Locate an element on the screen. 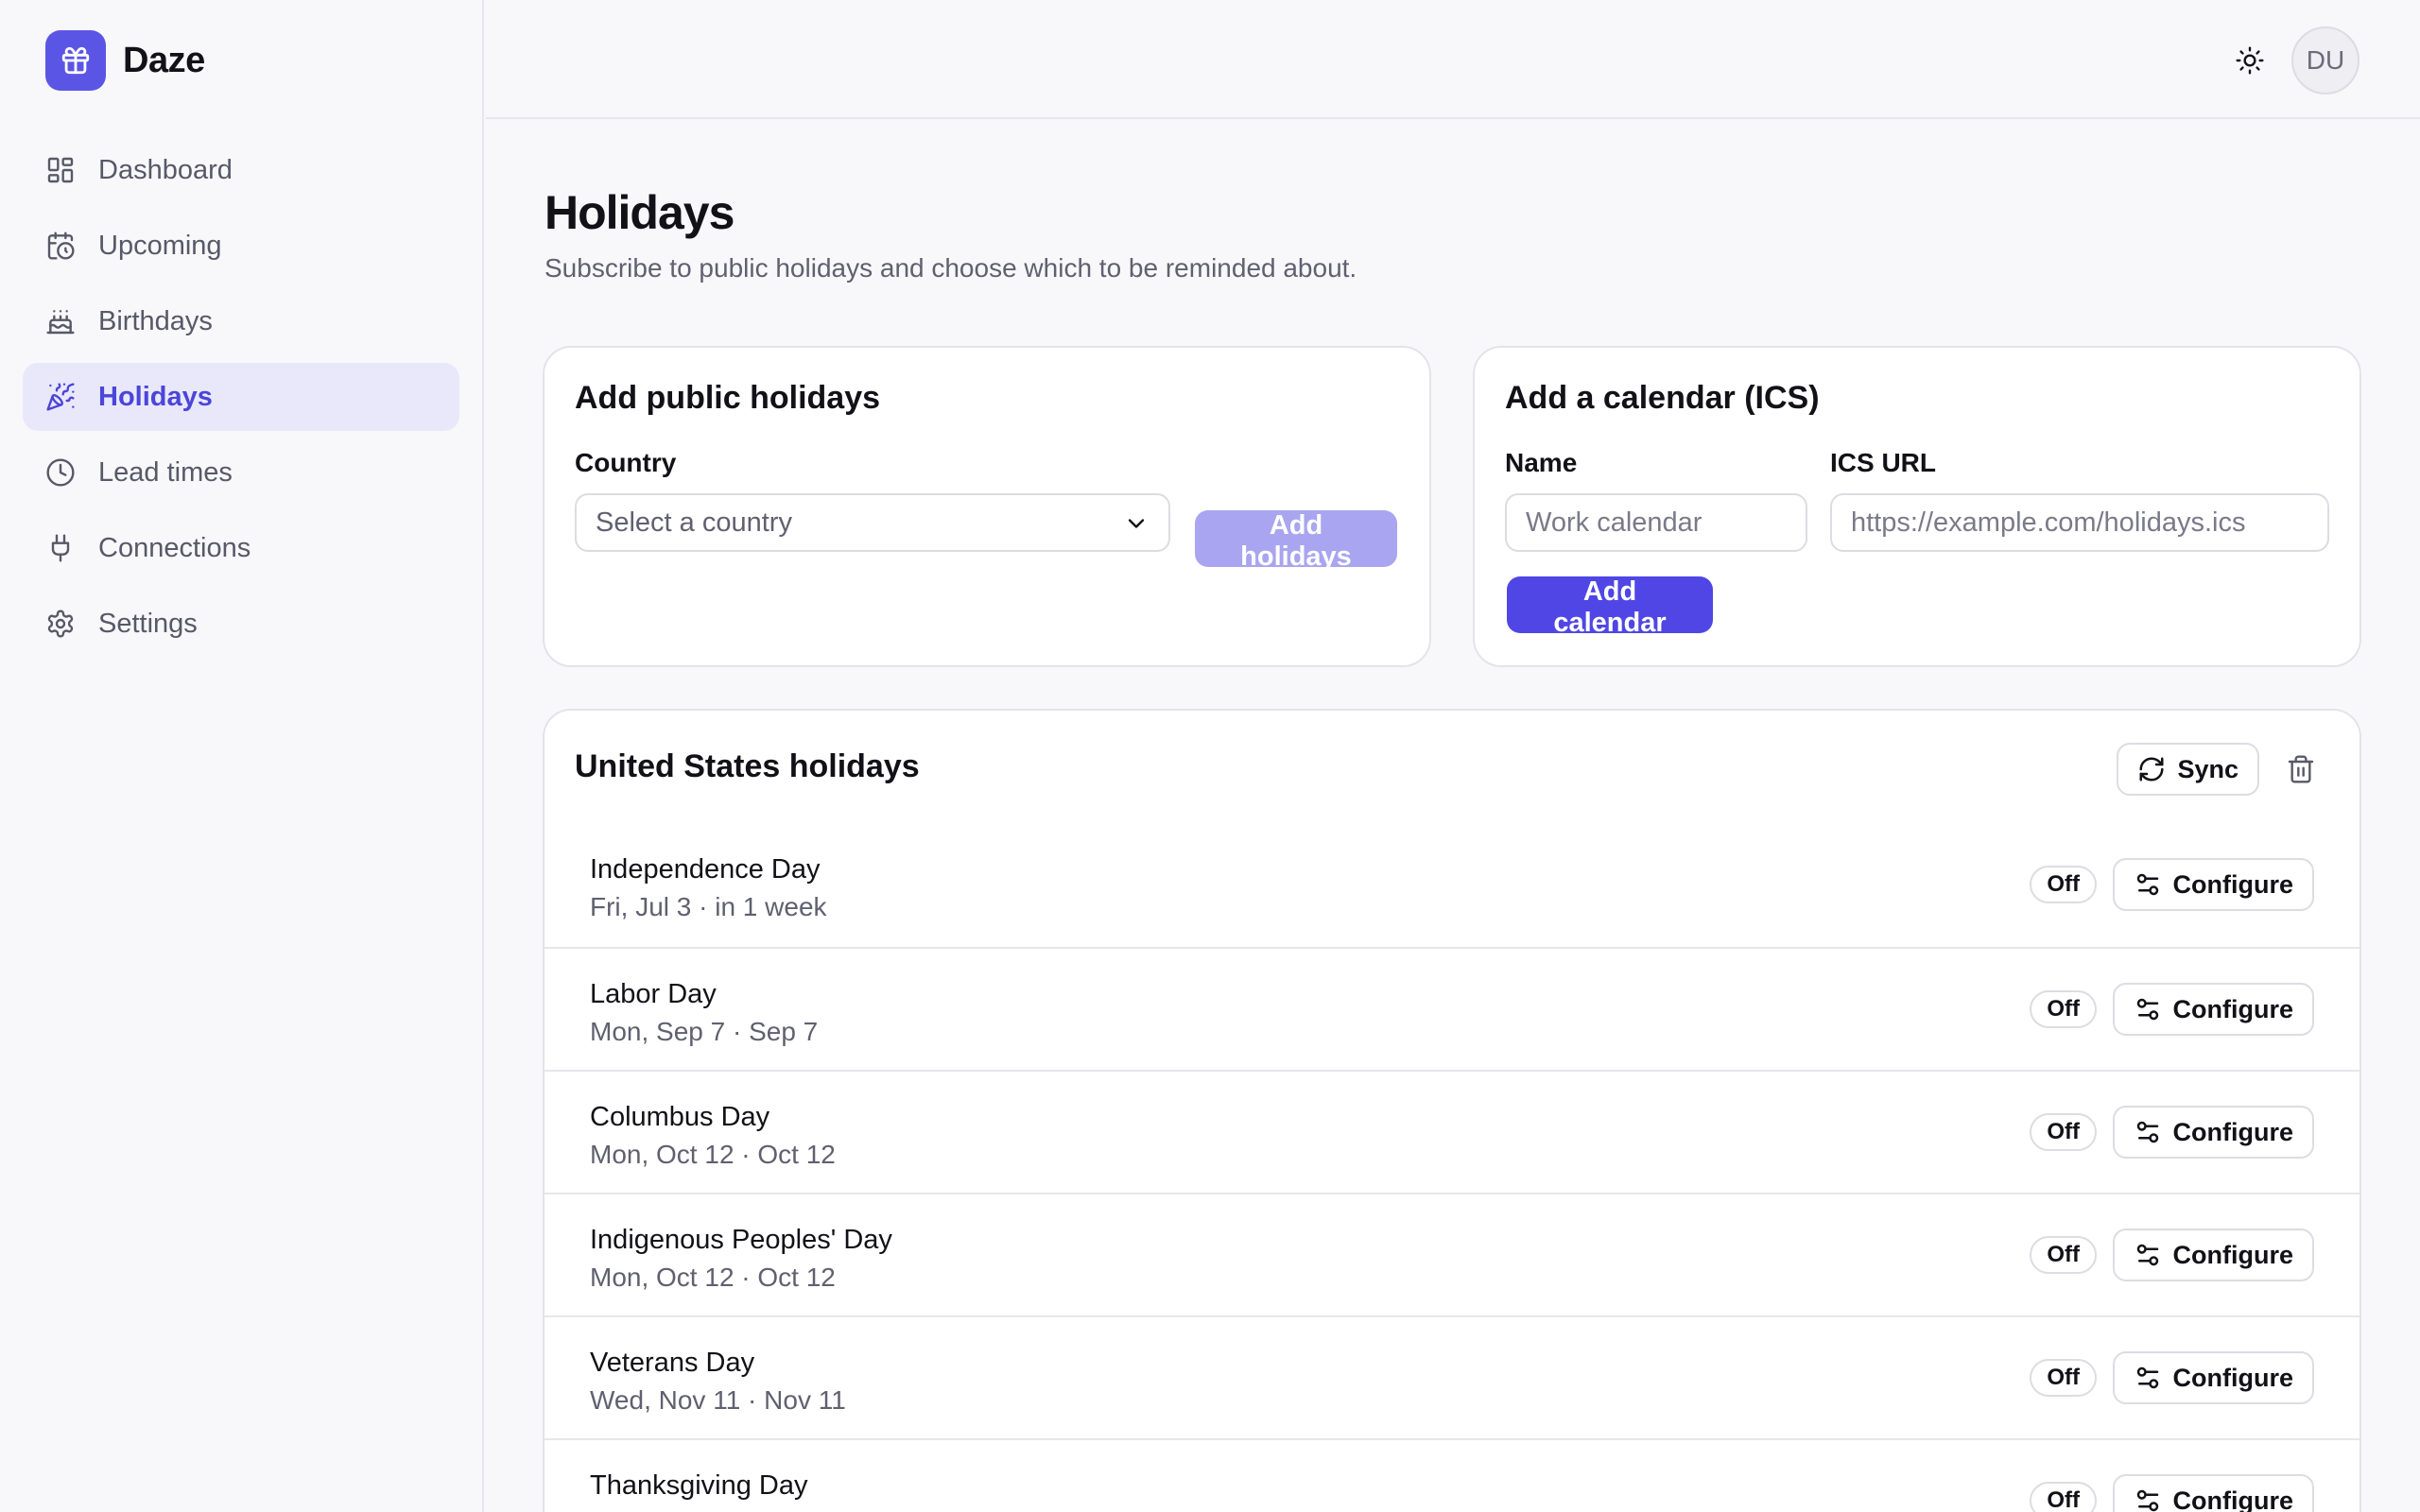  country-select: Select a country is located at coordinates (872, 522).